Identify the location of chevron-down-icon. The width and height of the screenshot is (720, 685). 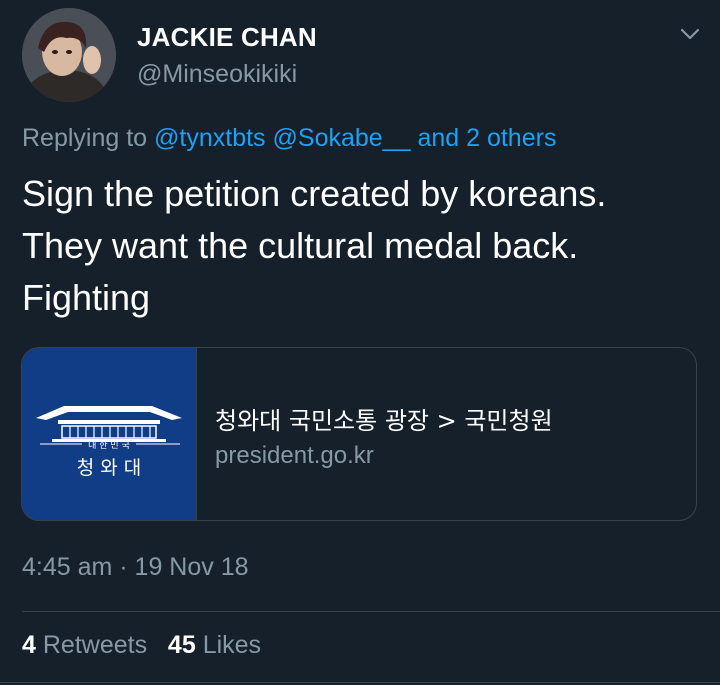
(690, 34).